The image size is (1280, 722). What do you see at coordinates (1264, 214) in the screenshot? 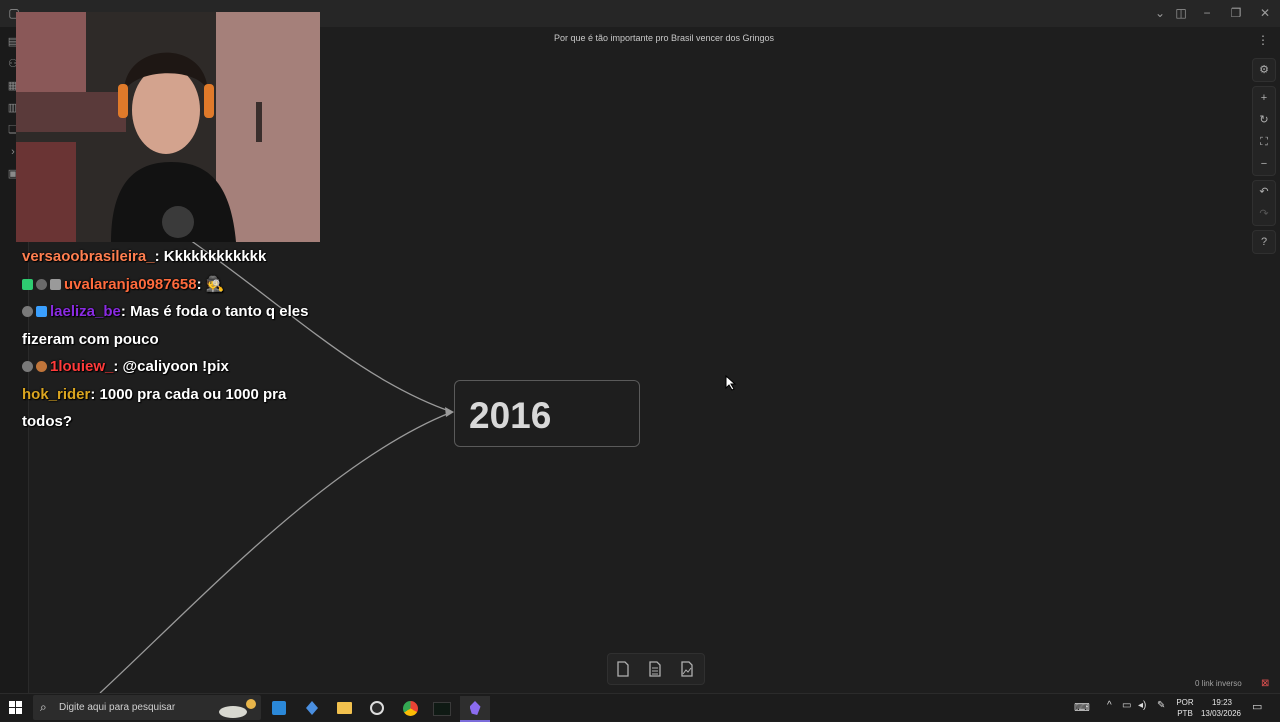
I see `redo-icon: ↷` at bounding box center [1264, 214].